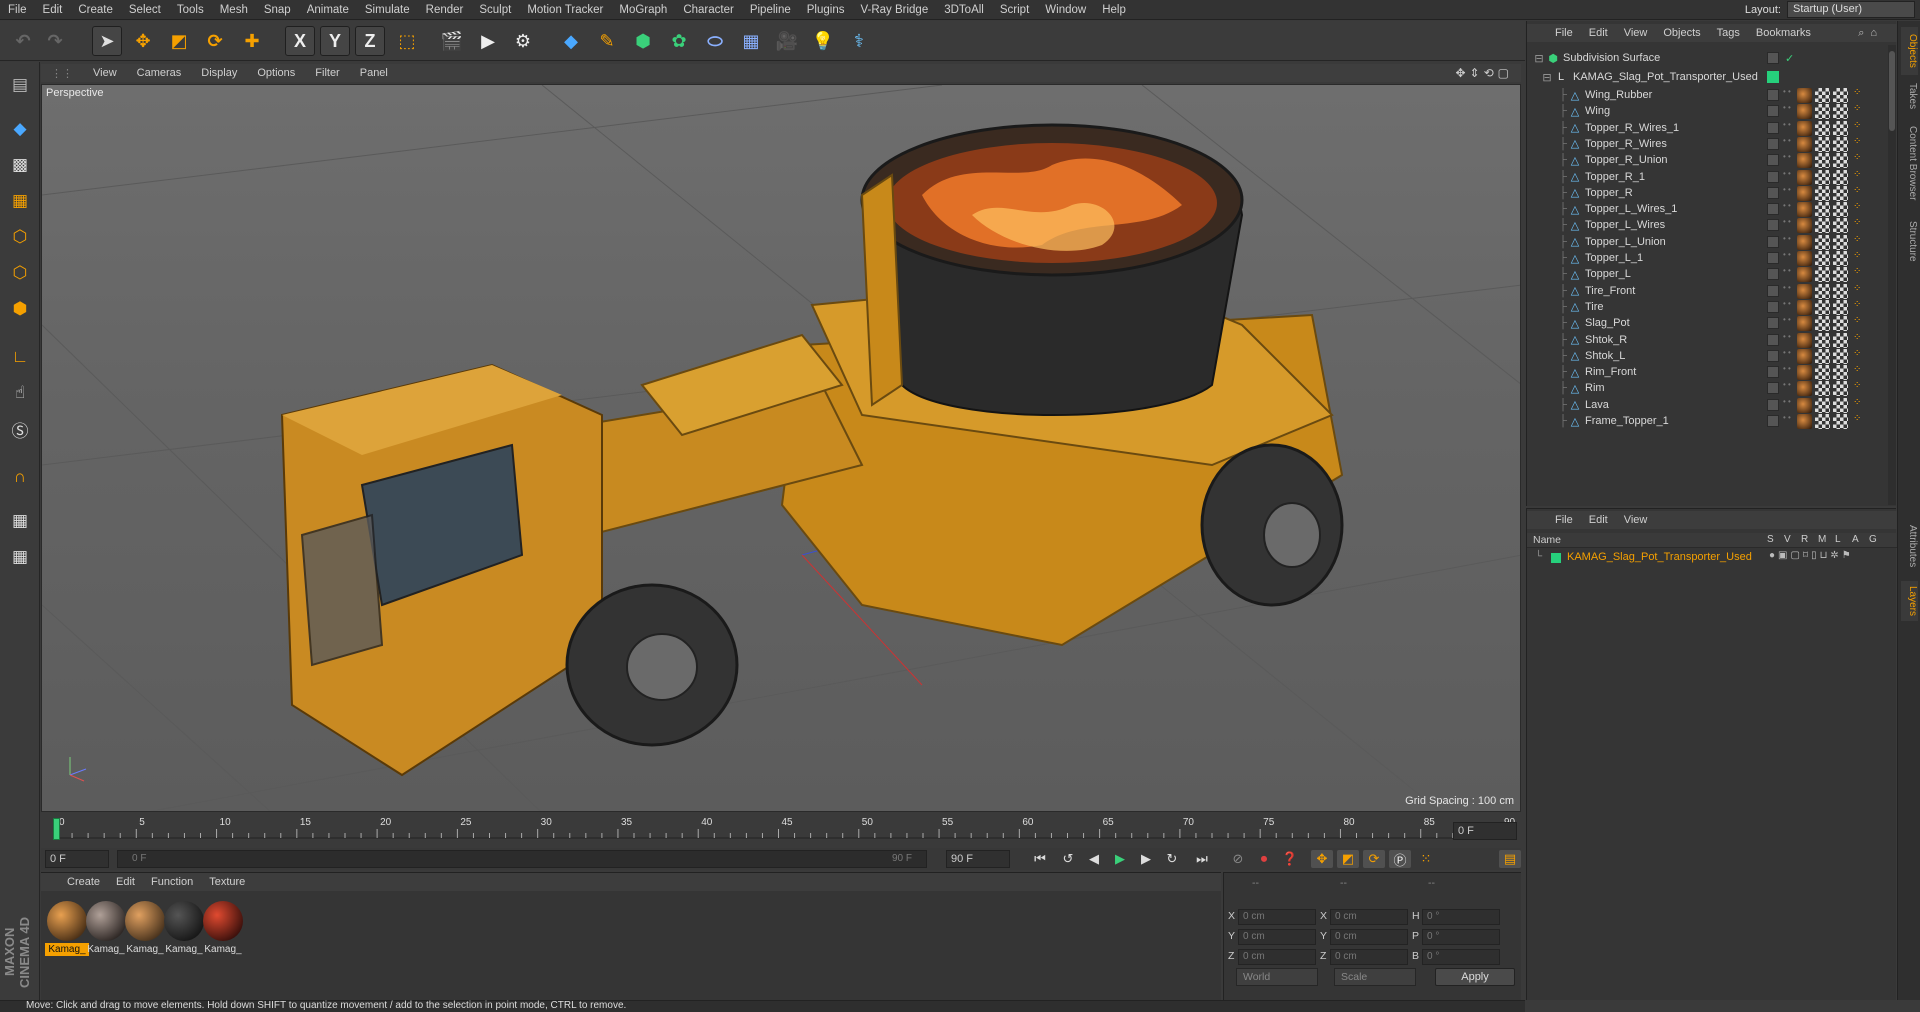  Describe the element at coordinates (1708, 405) in the screenshot. I see `object-row: ├ △ Lava • • ⁘` at that location.